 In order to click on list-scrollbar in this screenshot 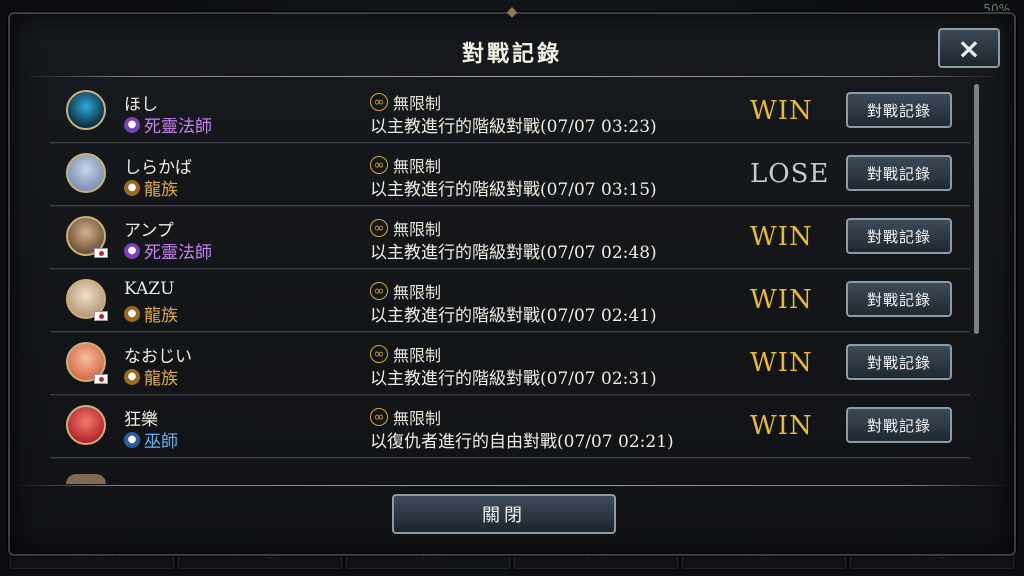, I will do `click(976, 209)`.